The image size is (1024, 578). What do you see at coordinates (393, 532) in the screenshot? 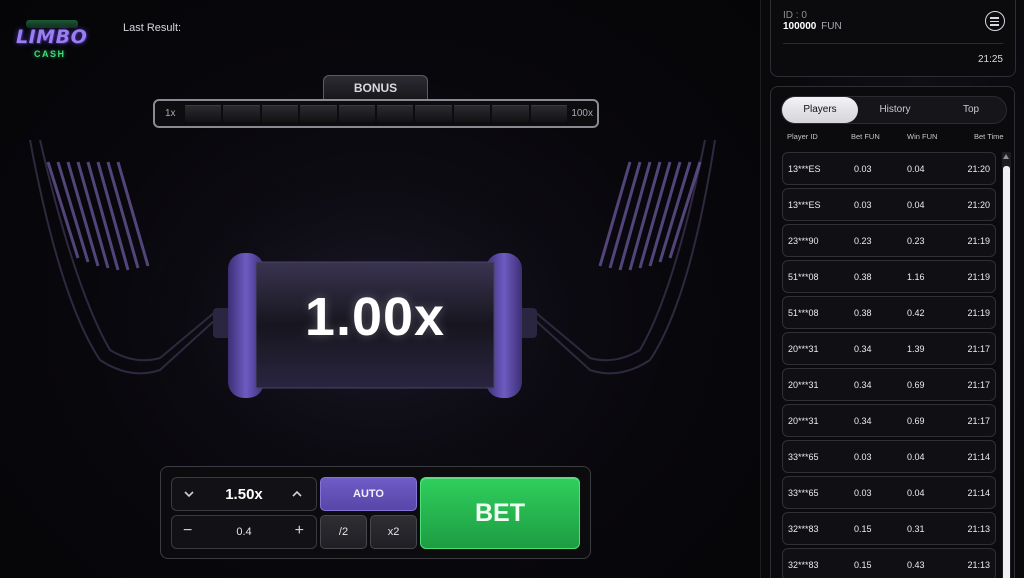
I see `double-amount-button: x2` at bounding box center [393, 532].